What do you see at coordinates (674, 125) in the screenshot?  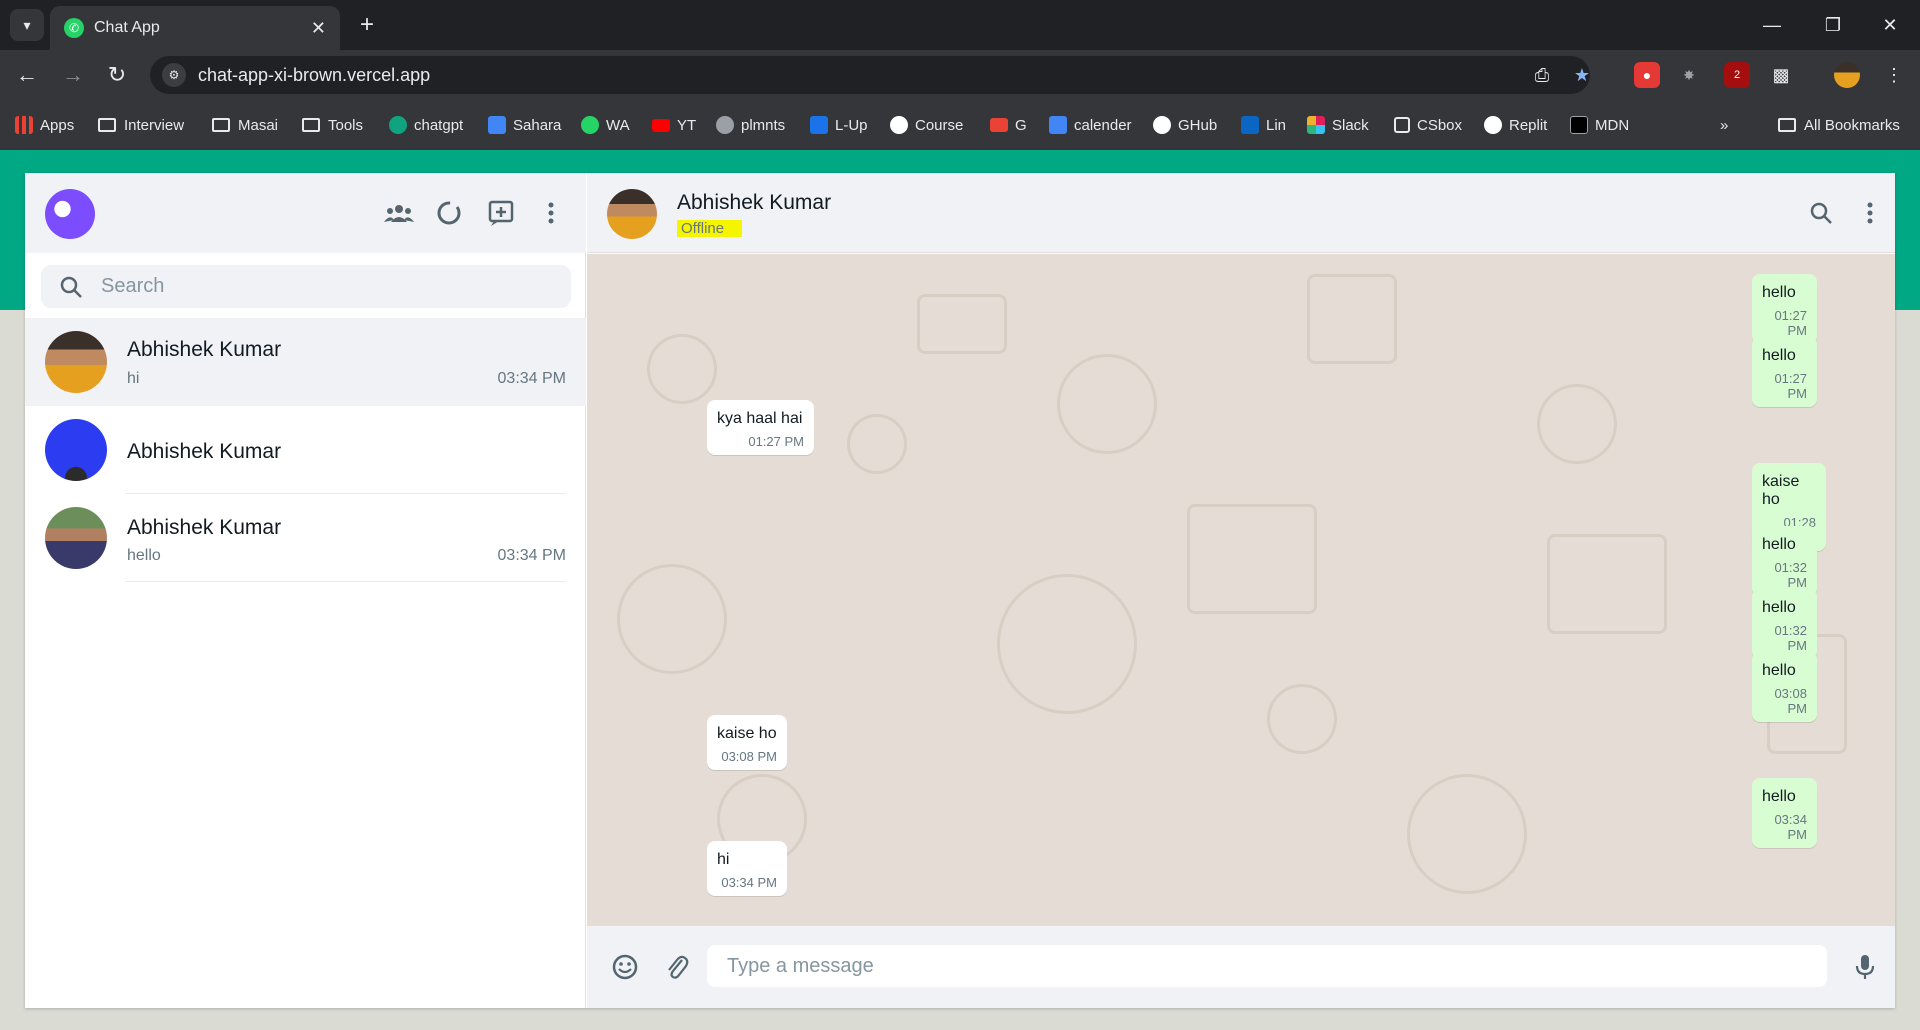 I see `bookmark-yt: YT` at bounding box center [674, 125].